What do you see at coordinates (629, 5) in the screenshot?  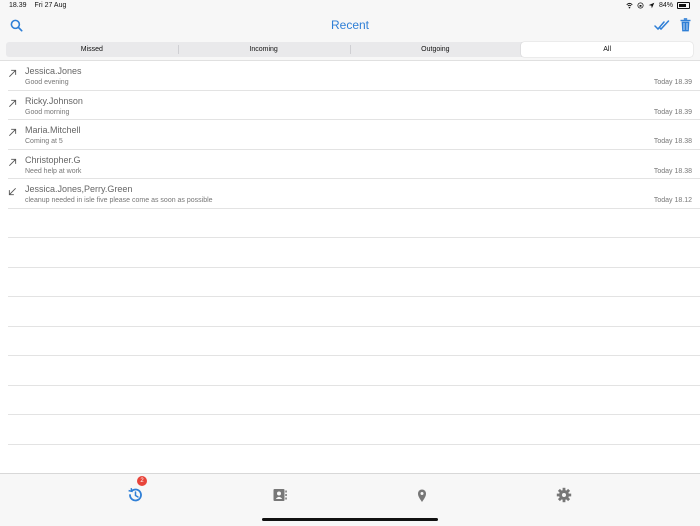 I see `wifi-icon` at bounding box center [629, 5].